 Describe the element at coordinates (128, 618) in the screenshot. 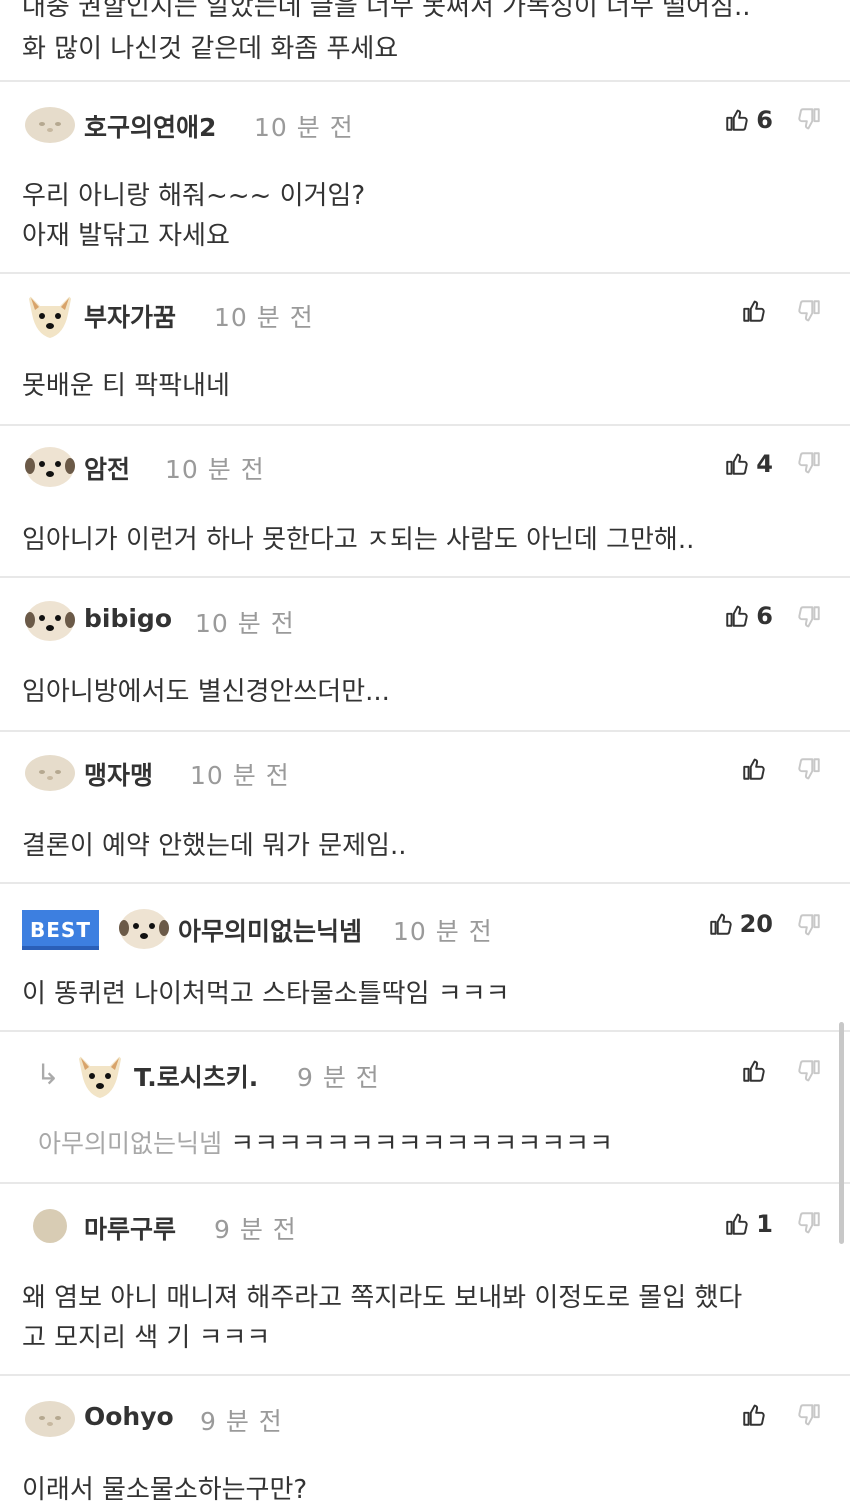

I see `comment-author: bibigo` at that location.